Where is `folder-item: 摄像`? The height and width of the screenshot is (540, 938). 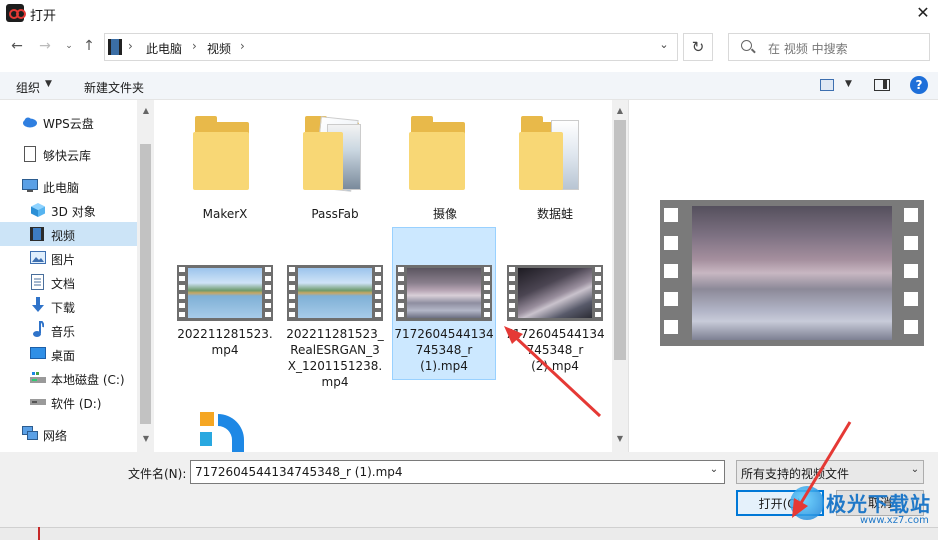 folder-item: 摄像 is located at coordinates (437, 167).